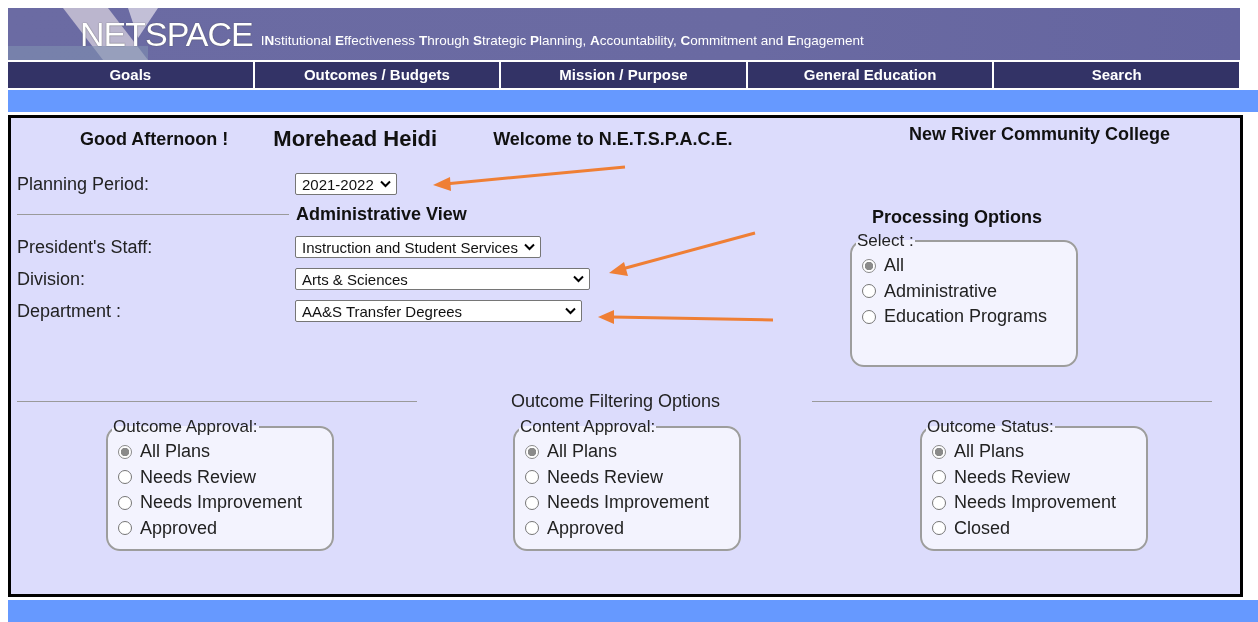 The image size is (1258, 622). Describe the element at coordinates (958, 217) in the screenshot. I see `section-title: Processing Options` at that location.